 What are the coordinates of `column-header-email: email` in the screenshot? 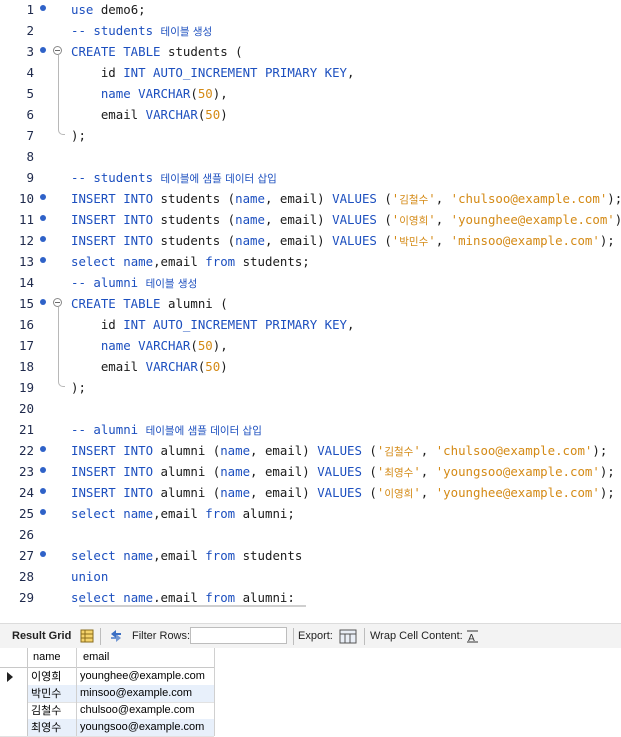 It's located at (96, 657).